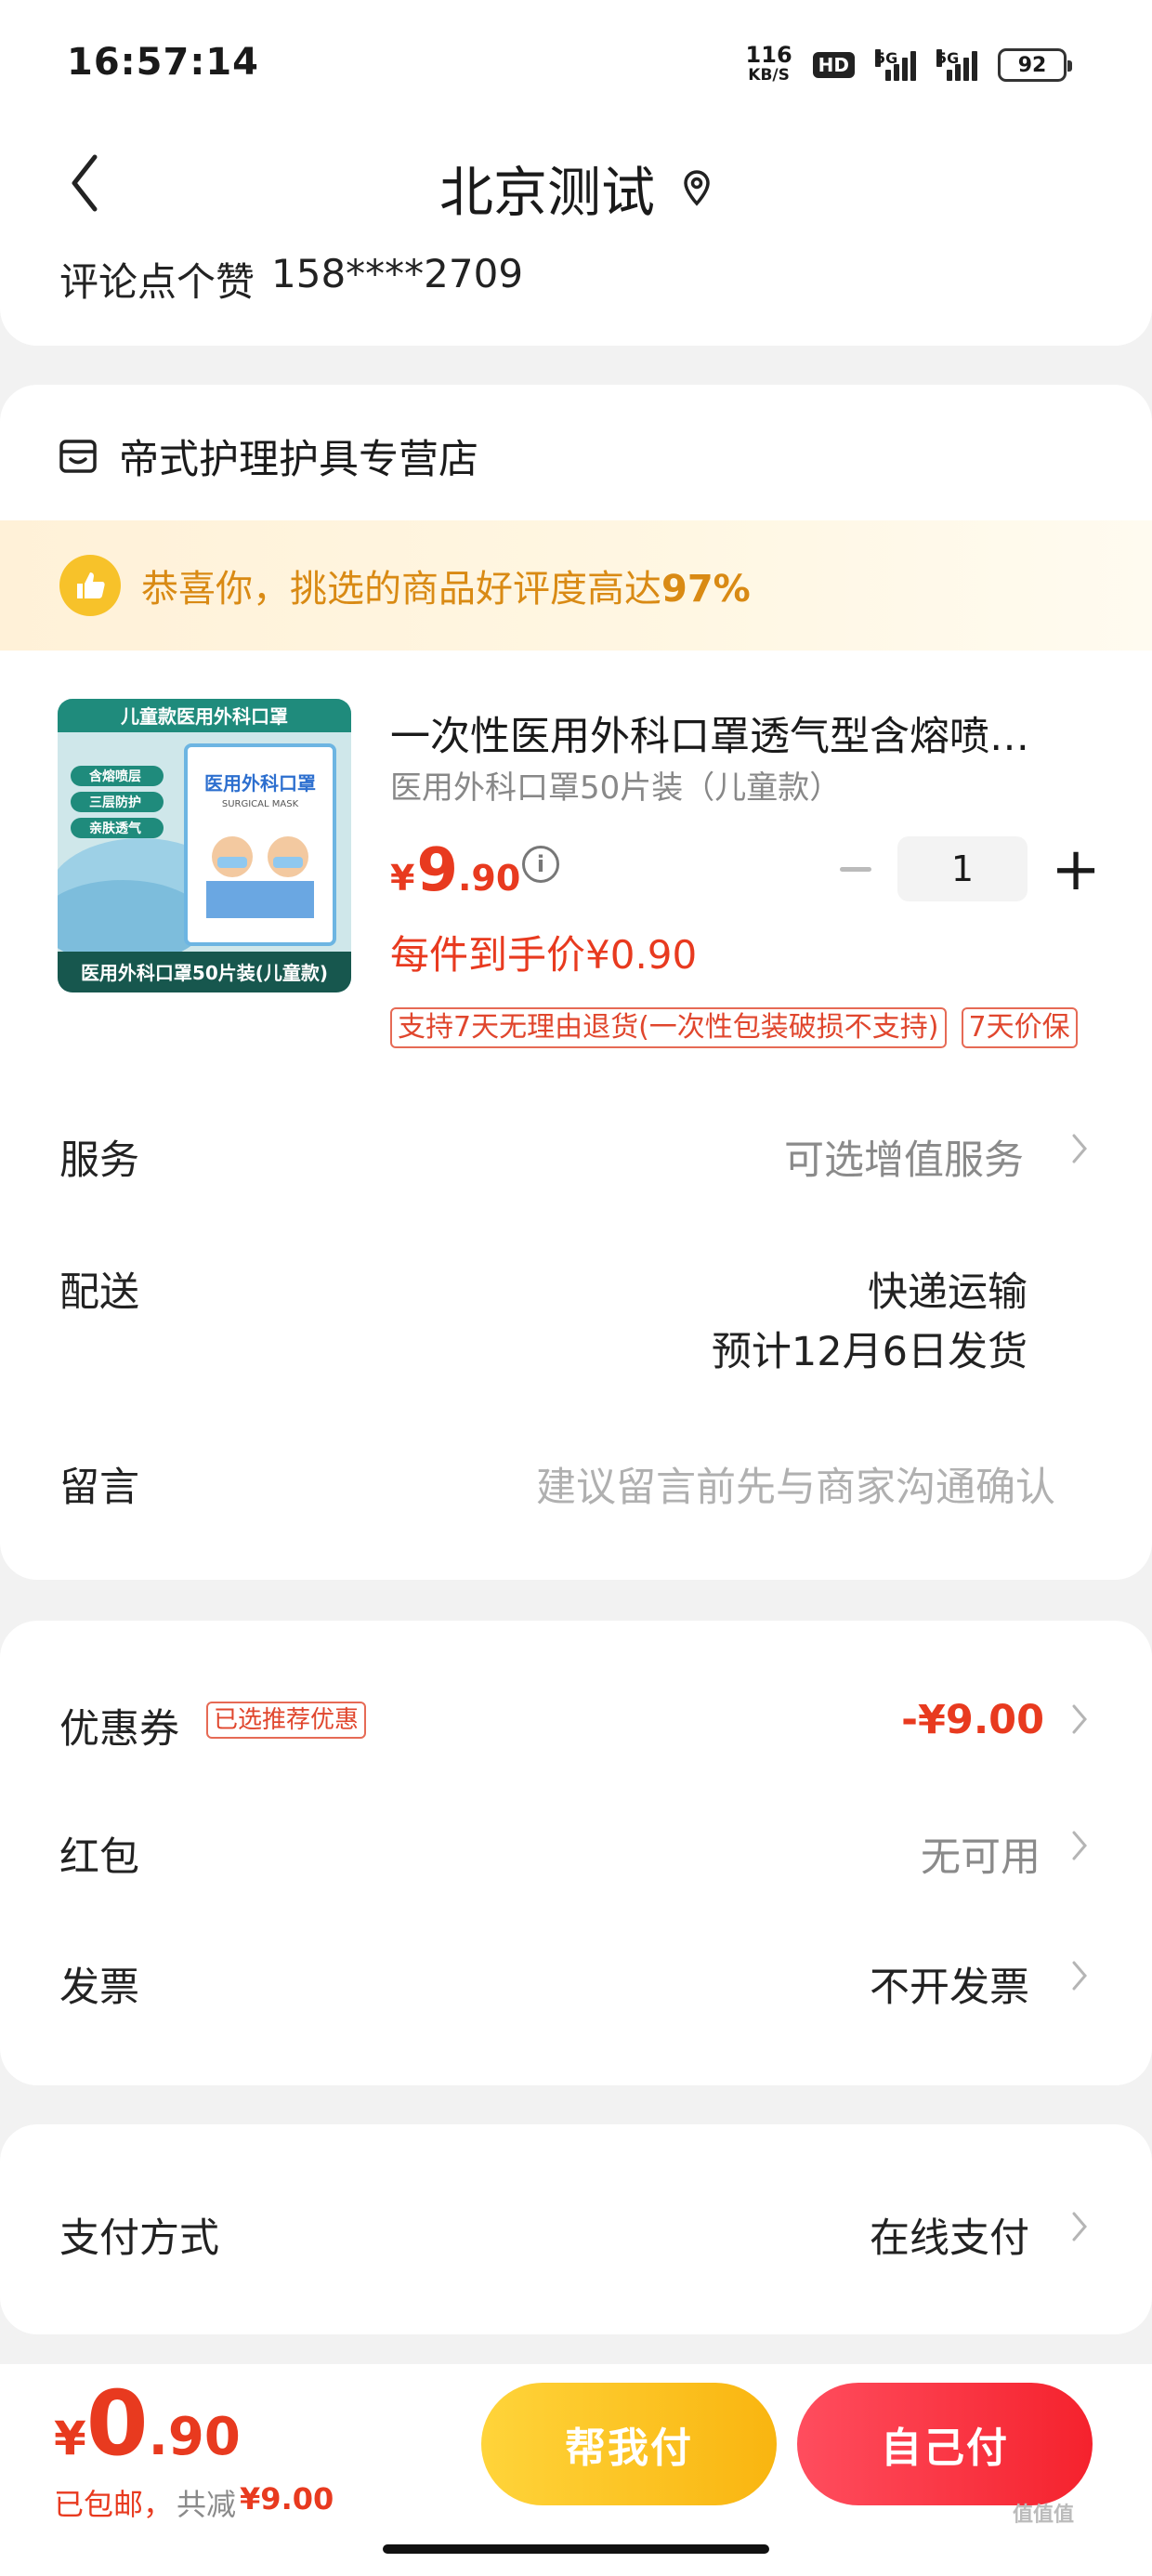 The image size is (1152, 2576). Describe the element at coordinates (886, 58) in the screenshot. I see `sim1-network-label: 5G` at that location.